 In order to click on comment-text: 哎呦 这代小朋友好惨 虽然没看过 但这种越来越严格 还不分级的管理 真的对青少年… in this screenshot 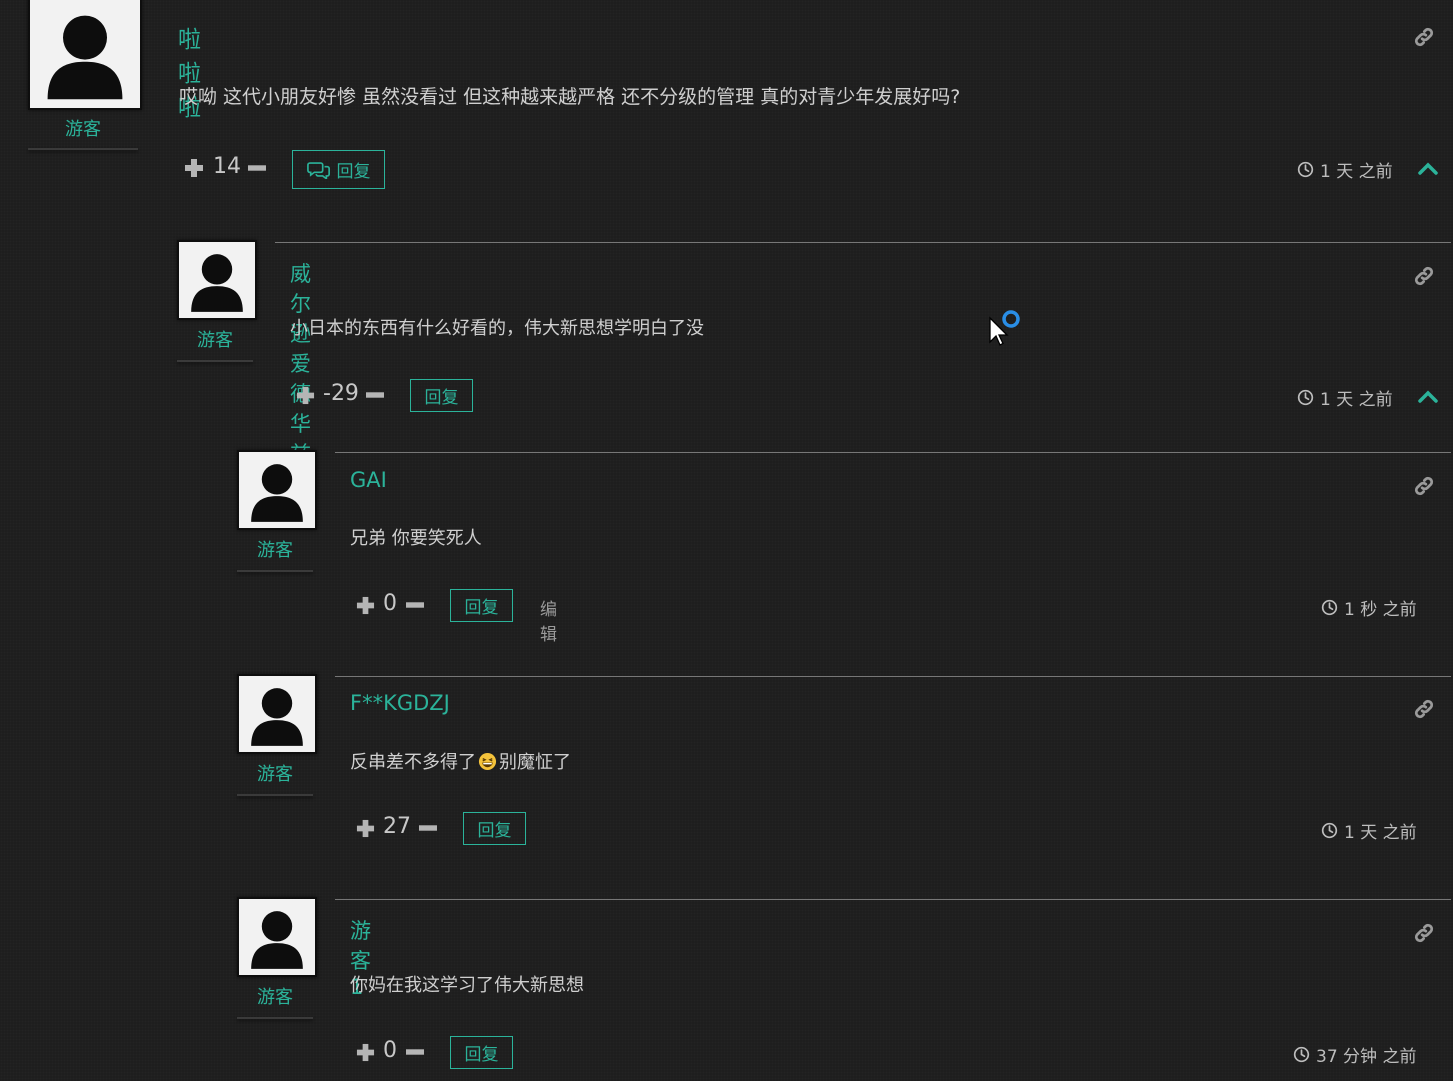, I will do `click(570, 97)`.